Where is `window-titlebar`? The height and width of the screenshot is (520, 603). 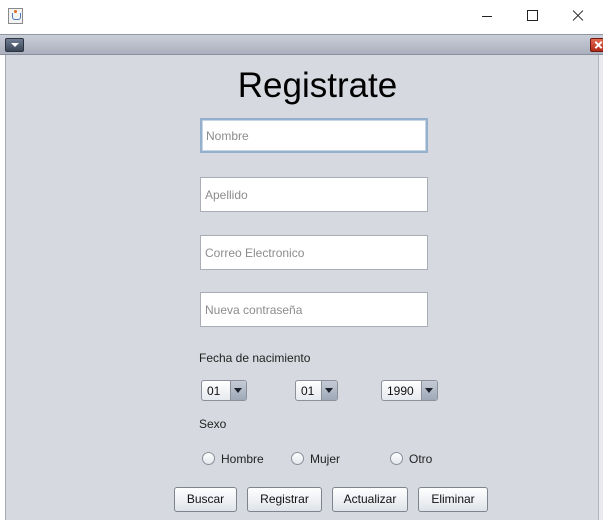
window-titlebar is located at coordinates (301, 16).